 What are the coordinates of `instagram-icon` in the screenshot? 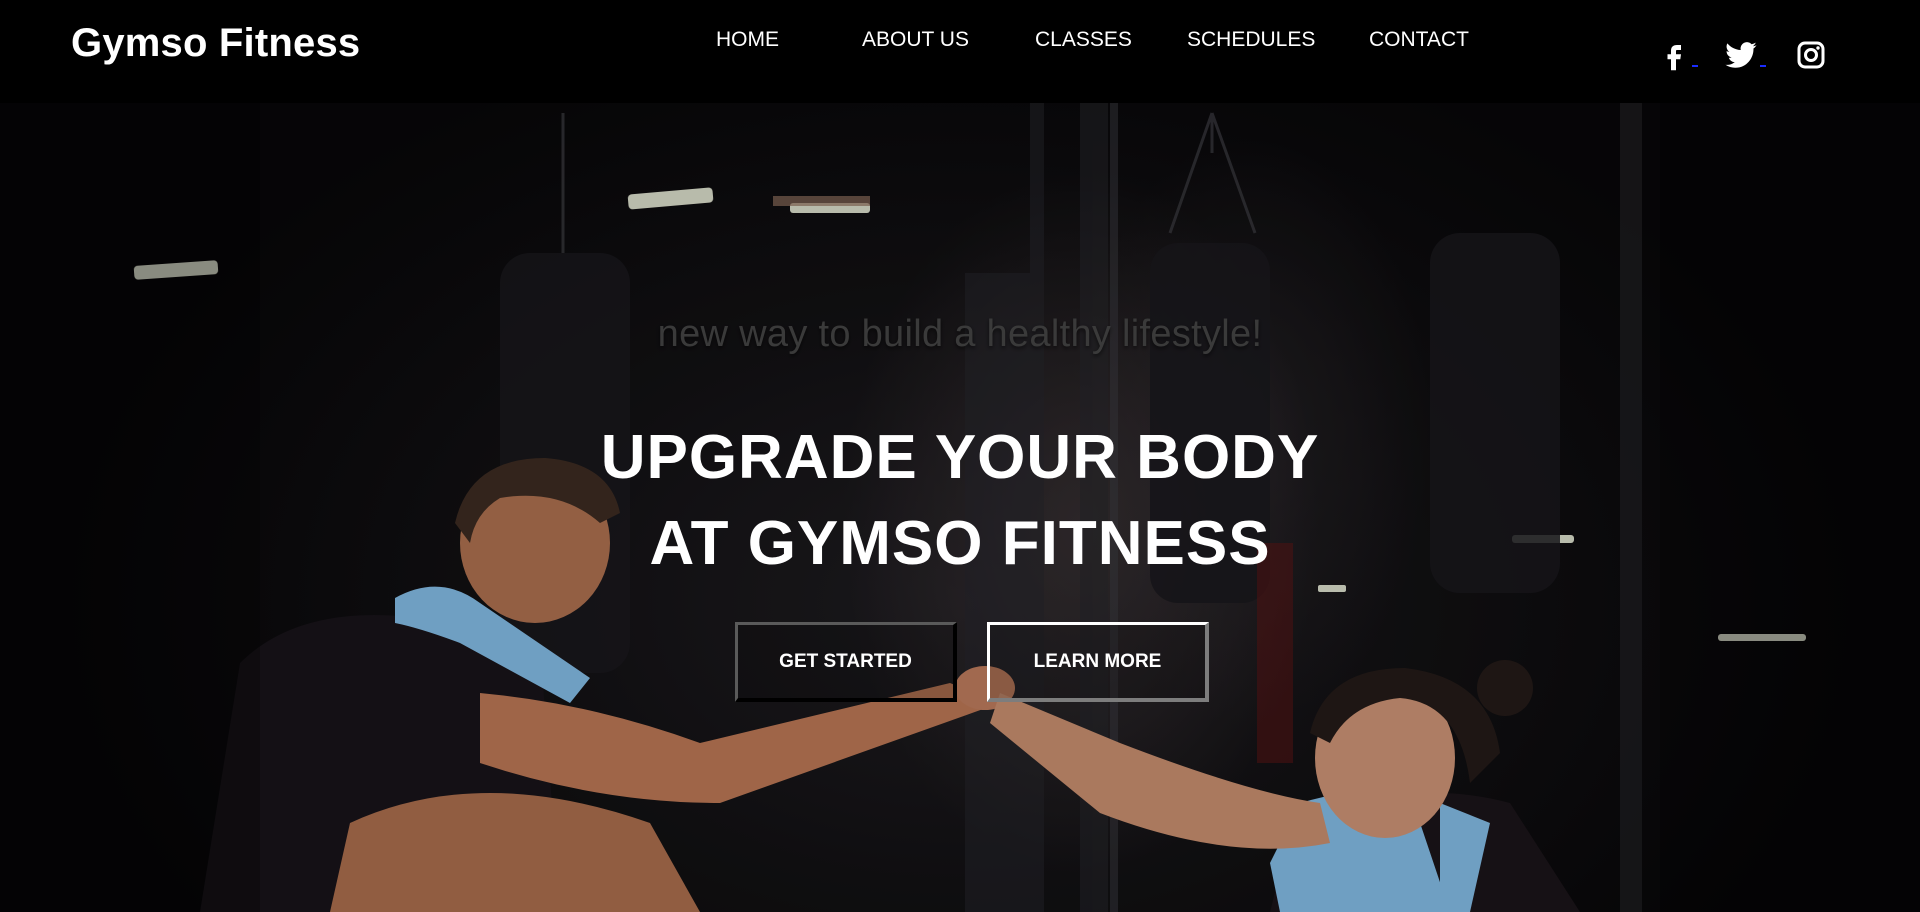 It's located at (1811, 55).